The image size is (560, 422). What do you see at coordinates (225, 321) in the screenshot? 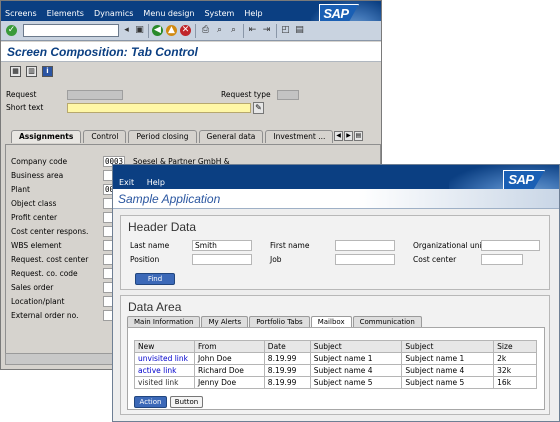
I see `tab-my-alerts: My Alerts` at bounding box center [225, 321].